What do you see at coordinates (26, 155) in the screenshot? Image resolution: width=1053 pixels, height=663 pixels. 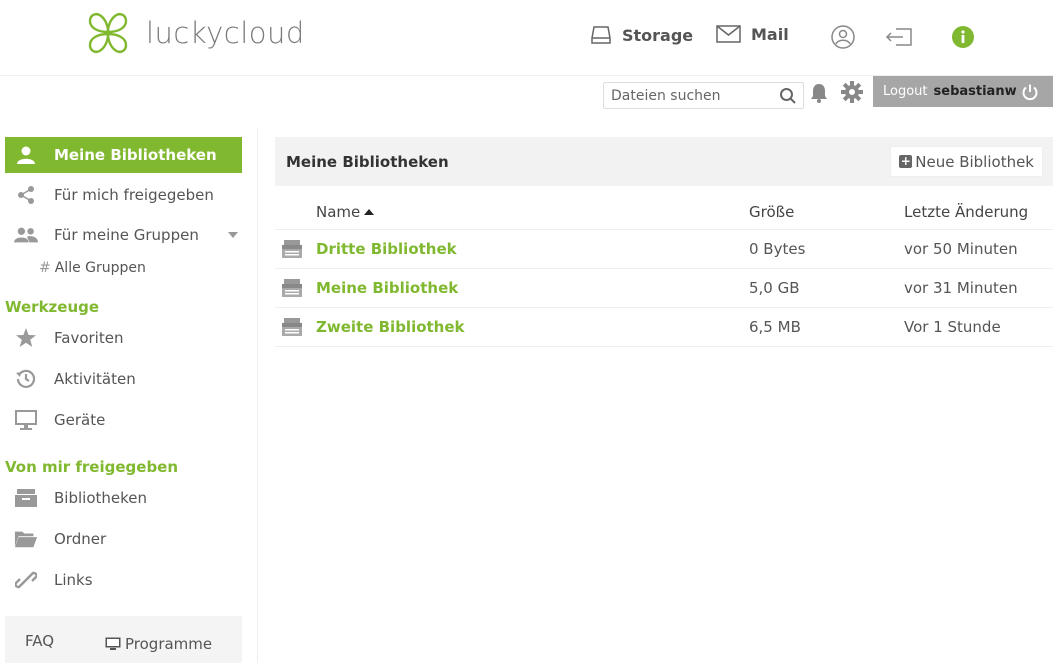 I see `user-icon` at bounding box center [26, 155].